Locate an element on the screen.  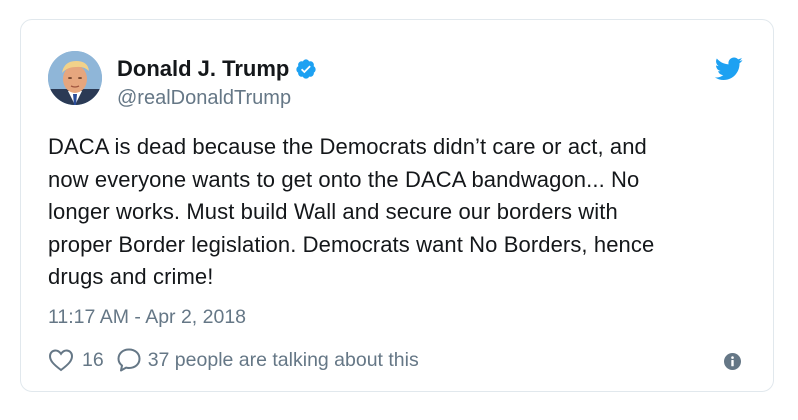
tweet-actions: 16 37 people are talking about this is located at coordinates (233, 360).